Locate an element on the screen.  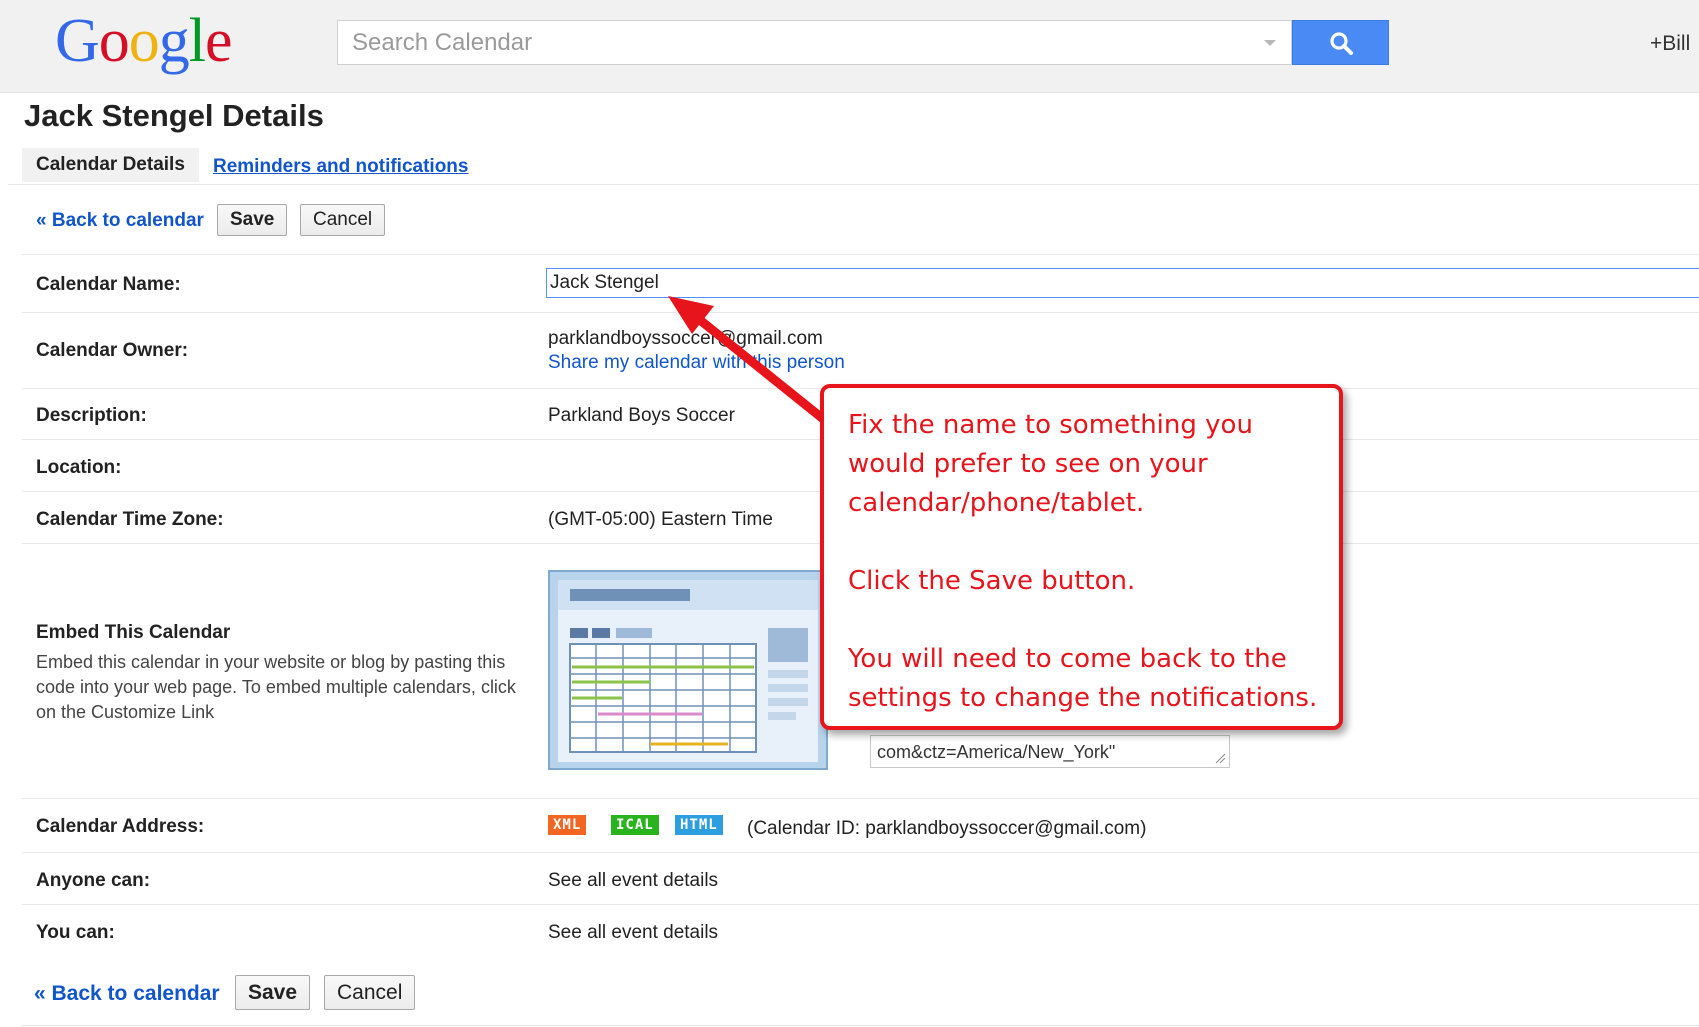
callout-line: You will need to come back to the is located at coordinates (1067, 659).